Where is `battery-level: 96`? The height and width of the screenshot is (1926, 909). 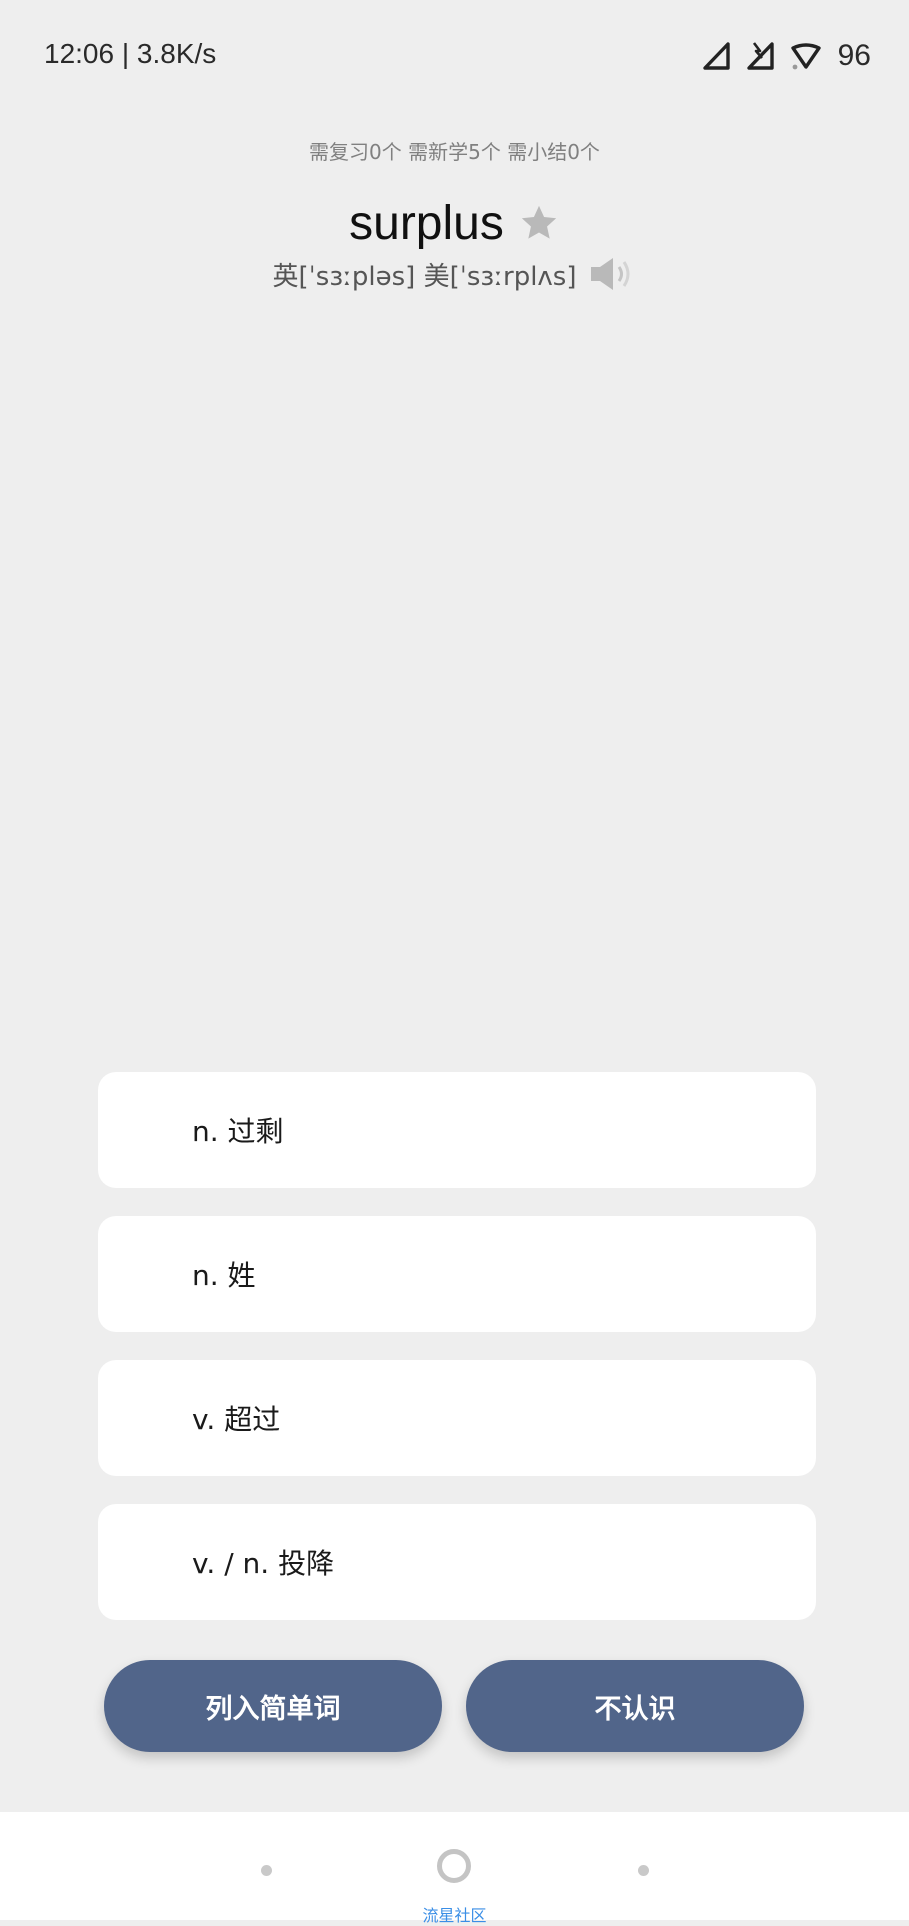
battery-level: 96 is located at coordinates (854, 55).